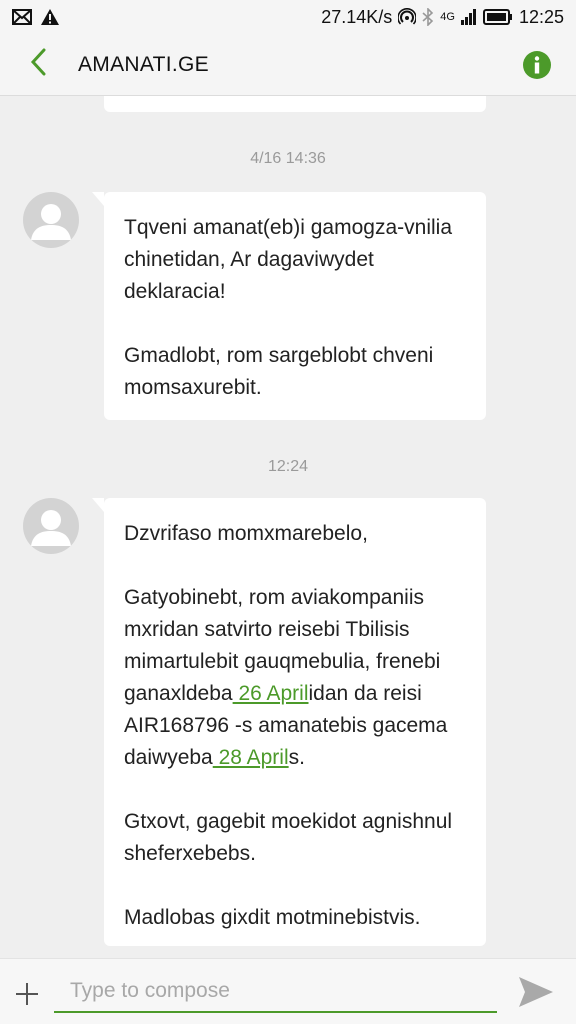 The width and height of the screenshot is (576, 1024). What do you see at coordinates (50, 17) in the screenshot?
I see `warning-icon` at bounding box center [50, 17].